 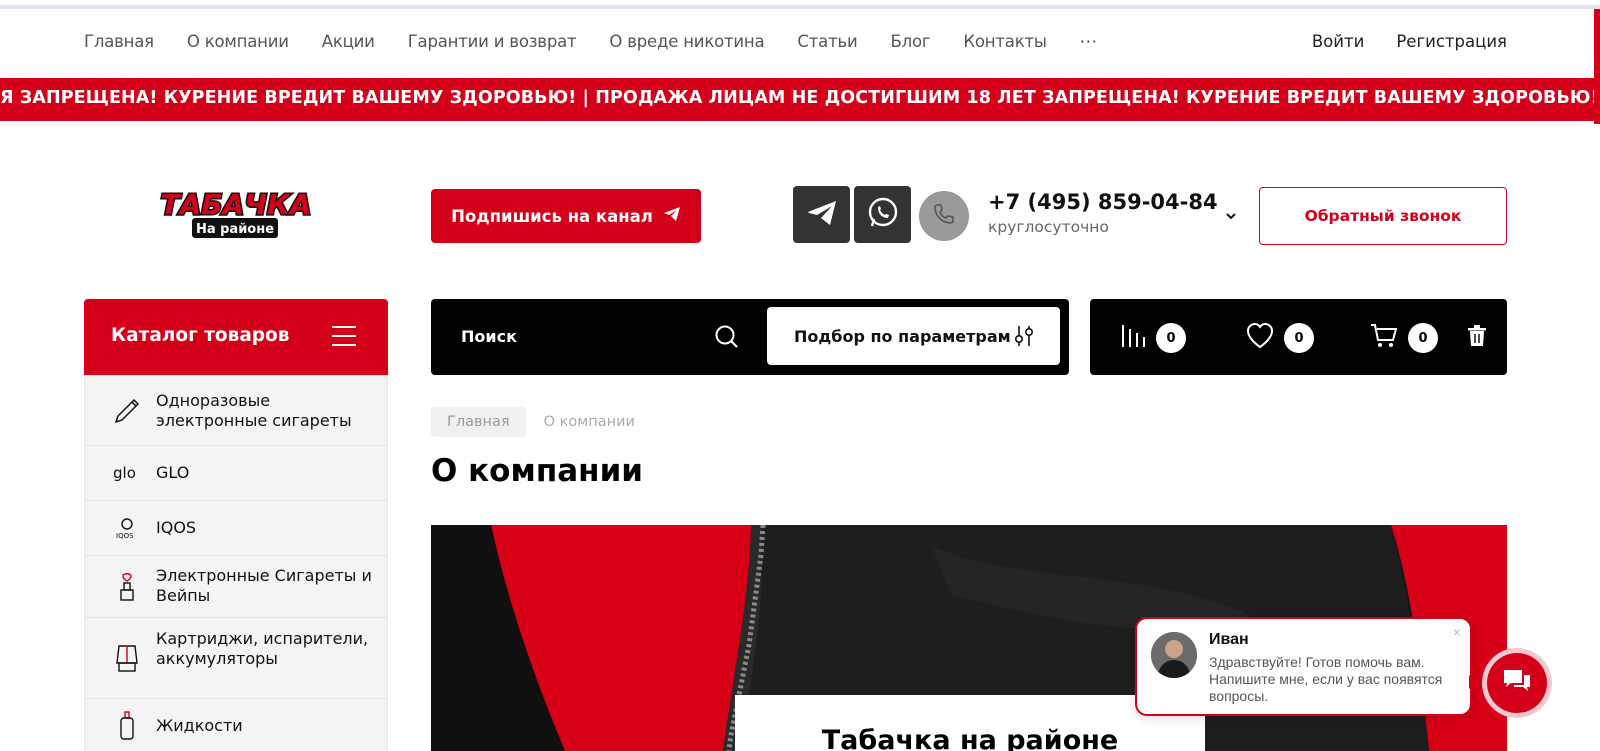 I want to click on filter-params-button: Подбор по параметрам, so click(x=913, y=336).